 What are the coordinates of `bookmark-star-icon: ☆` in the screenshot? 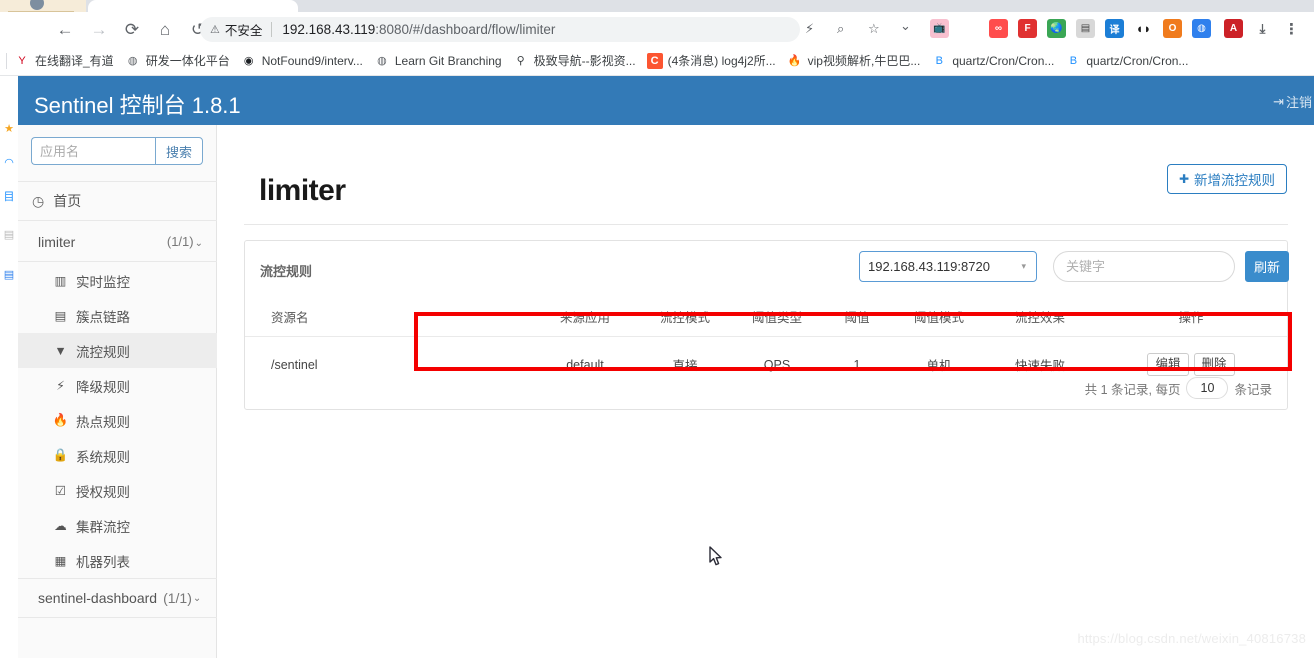 It's located at (874, 29).